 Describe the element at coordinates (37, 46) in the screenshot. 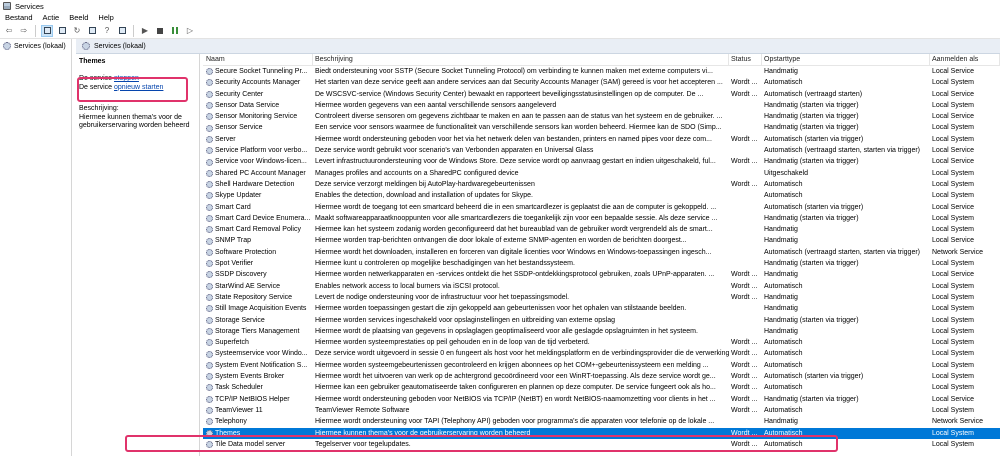

I see `tree-item-services-local: Services (lokaal)` at that location.